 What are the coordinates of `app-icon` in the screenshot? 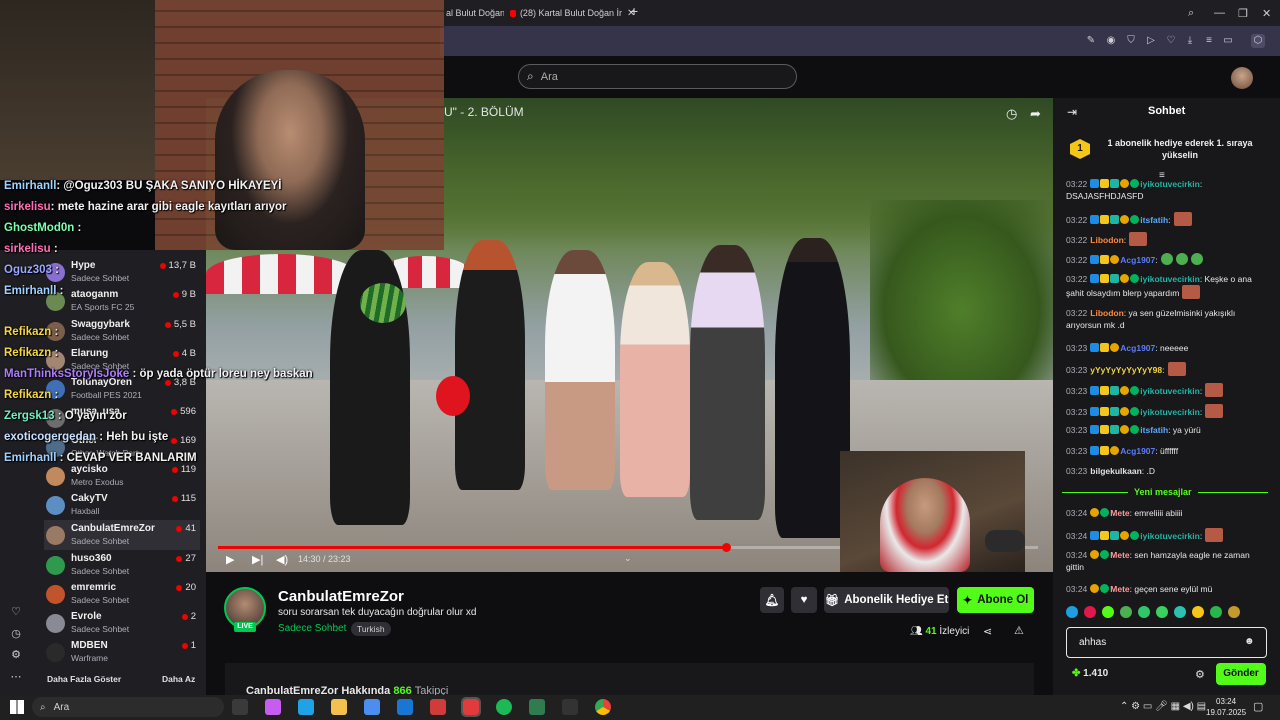 It's located at (537, 707).